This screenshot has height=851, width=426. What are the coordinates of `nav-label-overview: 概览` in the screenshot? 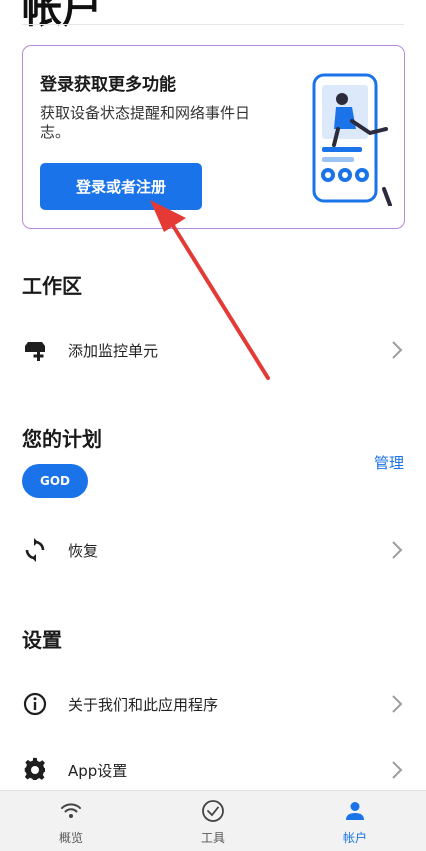 It's located at (70, 838).